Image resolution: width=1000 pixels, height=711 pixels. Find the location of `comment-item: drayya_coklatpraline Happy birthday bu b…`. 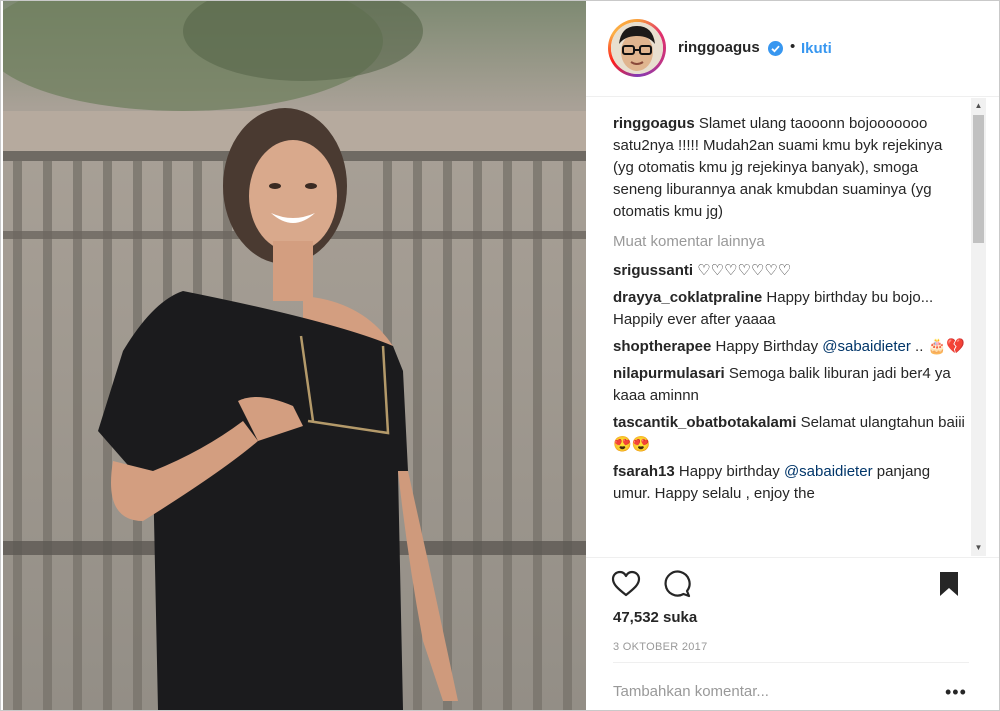

comment-item: drayya_coklatpraline Happy birthday bu b… is located at coordinates (789, 309).